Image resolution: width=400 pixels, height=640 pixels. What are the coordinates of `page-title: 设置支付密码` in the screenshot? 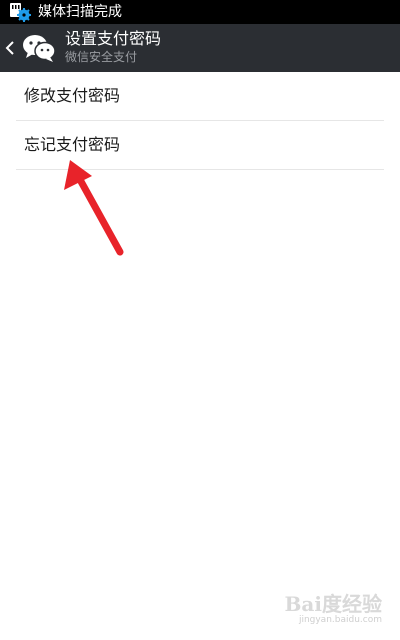 It's located at (113, 38).